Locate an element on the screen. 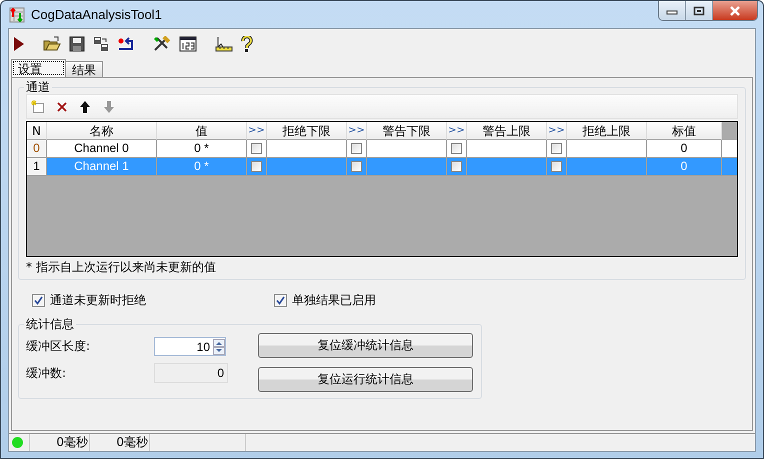 Image resolution: width=764 pixels, height=459 pixels. open-folder-icon is located at coordinates (52, 44).